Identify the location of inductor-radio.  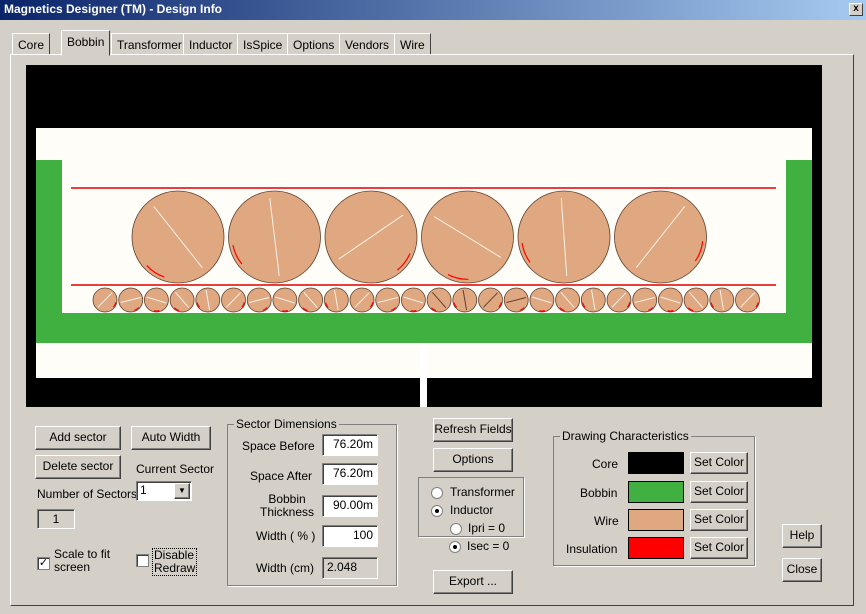
(437, 511).